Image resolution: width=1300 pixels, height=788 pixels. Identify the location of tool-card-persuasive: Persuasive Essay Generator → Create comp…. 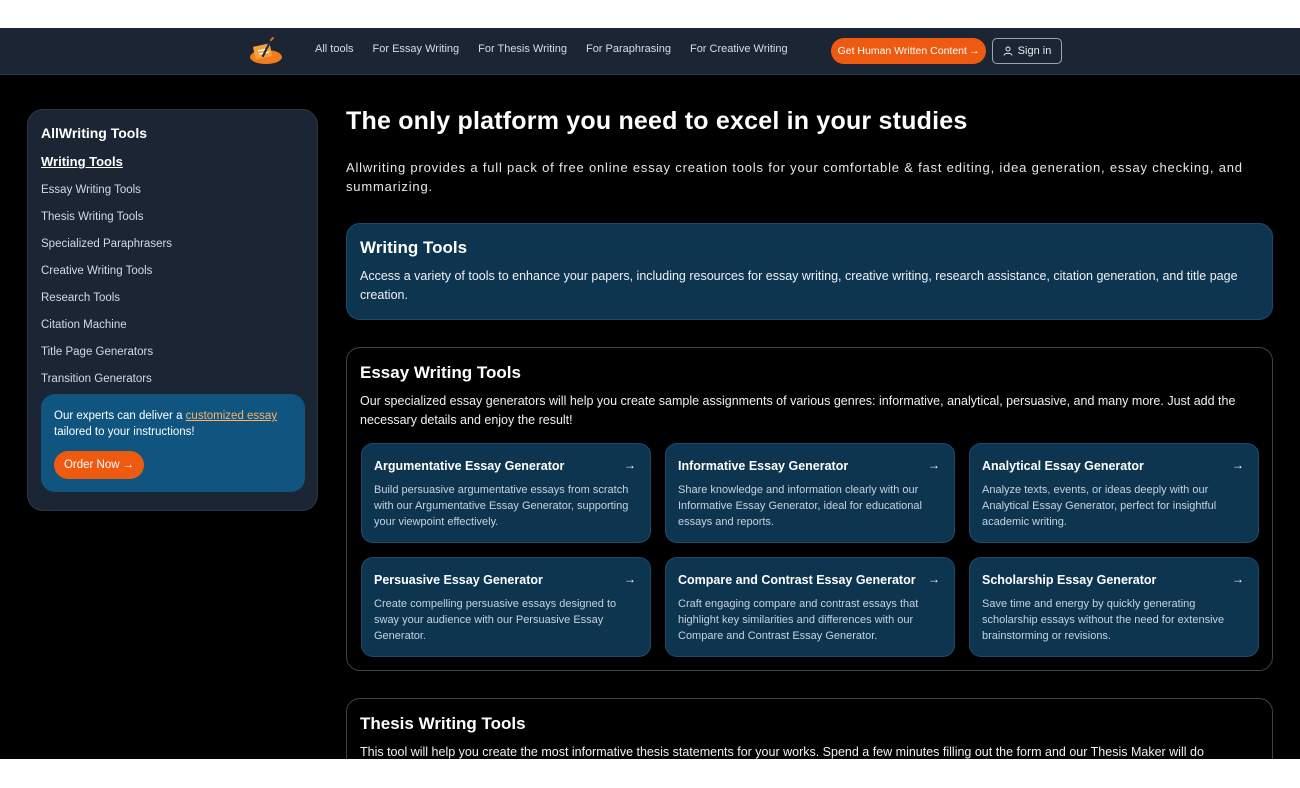
(506, 607).